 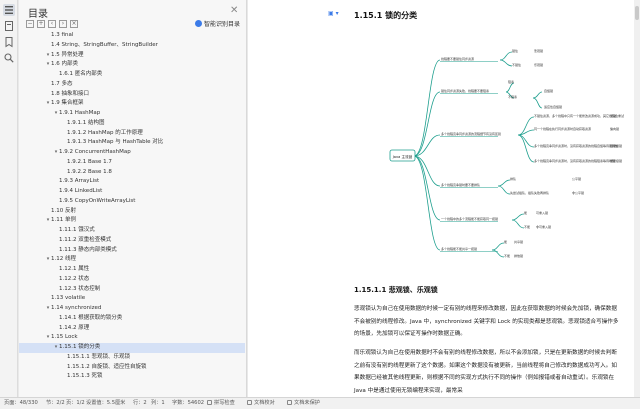 What do you see at coordinates (41, 24) in the screenshot?
I see `expand-all-icon: +` at bounding box center [41, 24].